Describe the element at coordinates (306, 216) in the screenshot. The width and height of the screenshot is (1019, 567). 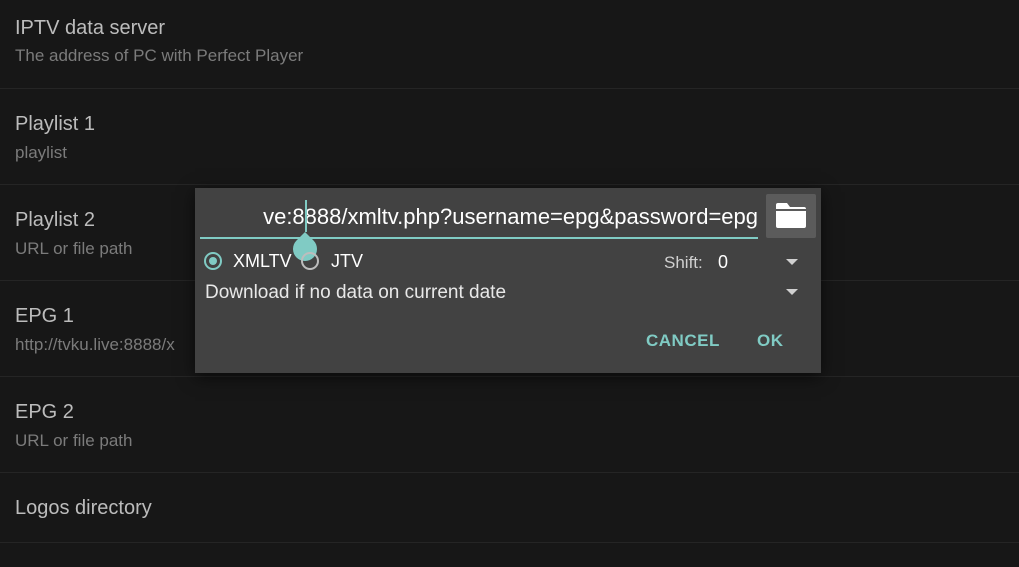
I see `text-cursor` at that location.